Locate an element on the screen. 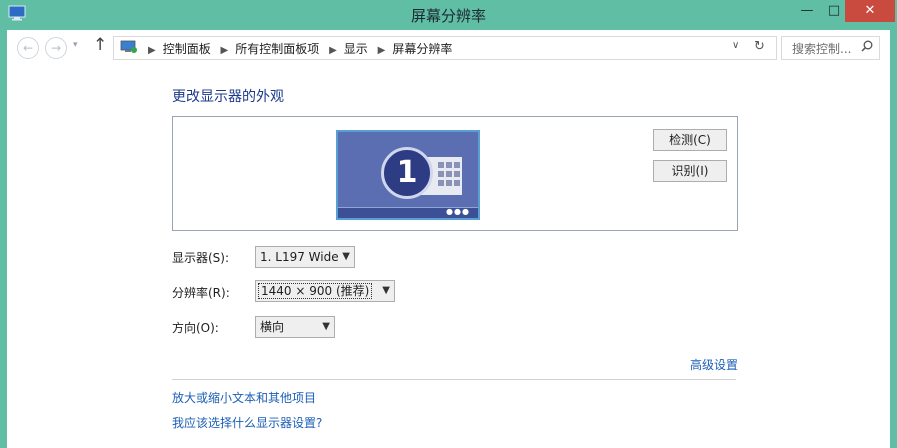 Image resolution: width=897 pixels, height=448 pixels. orientation-label: 方向(O): is located at coordinates (195, 328).